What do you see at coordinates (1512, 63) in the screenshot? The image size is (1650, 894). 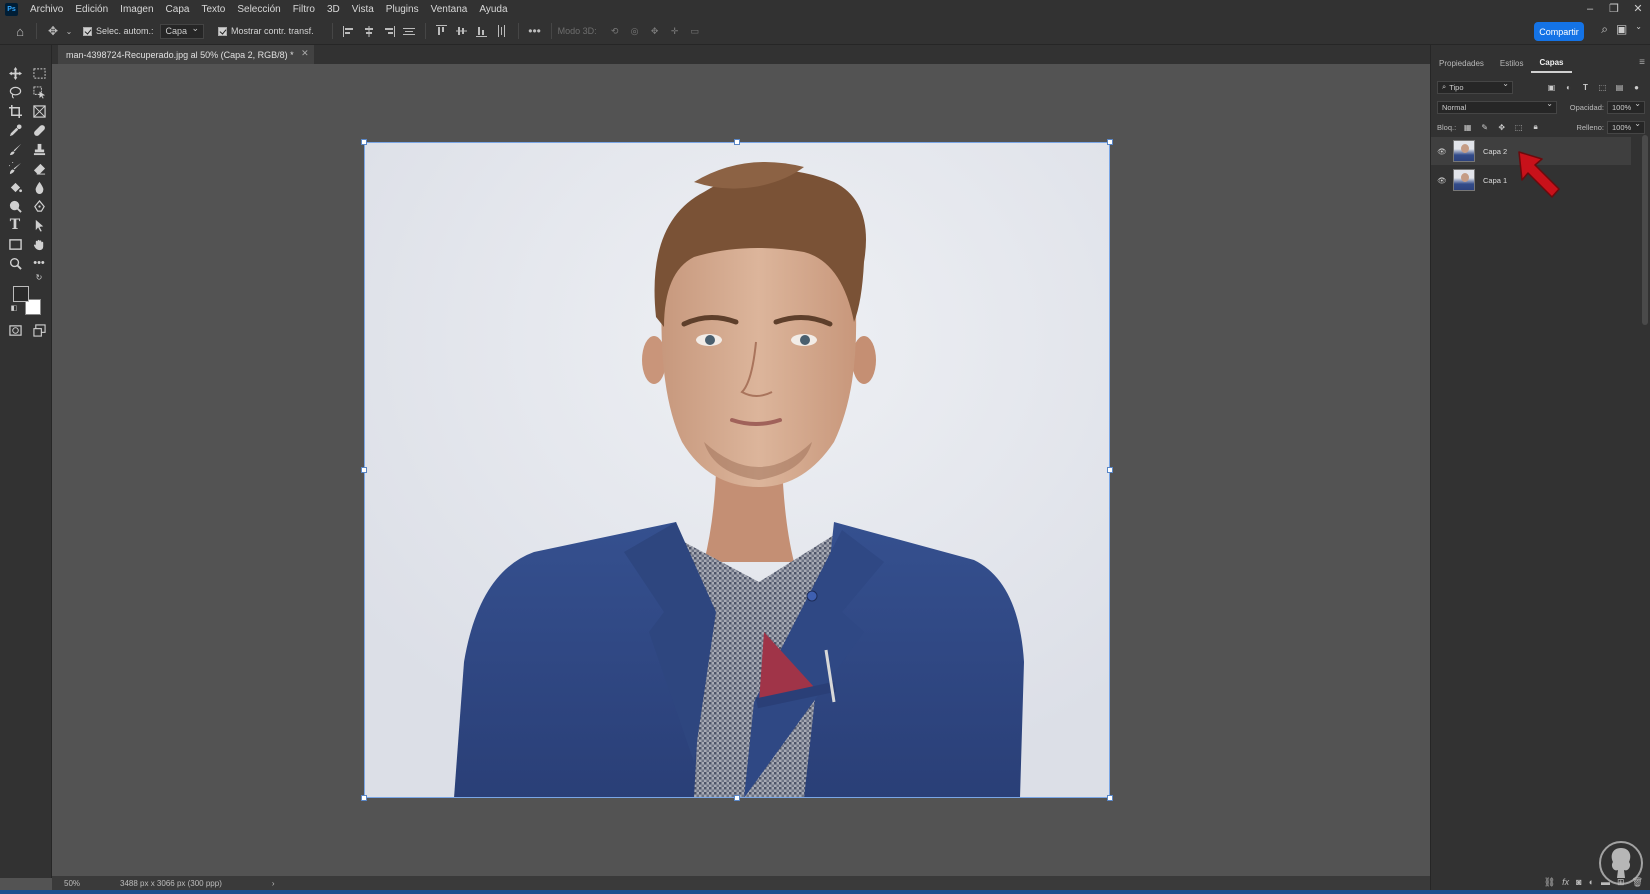 I see `tab-estilos: Estilos` at bounding box center [1512, 63].